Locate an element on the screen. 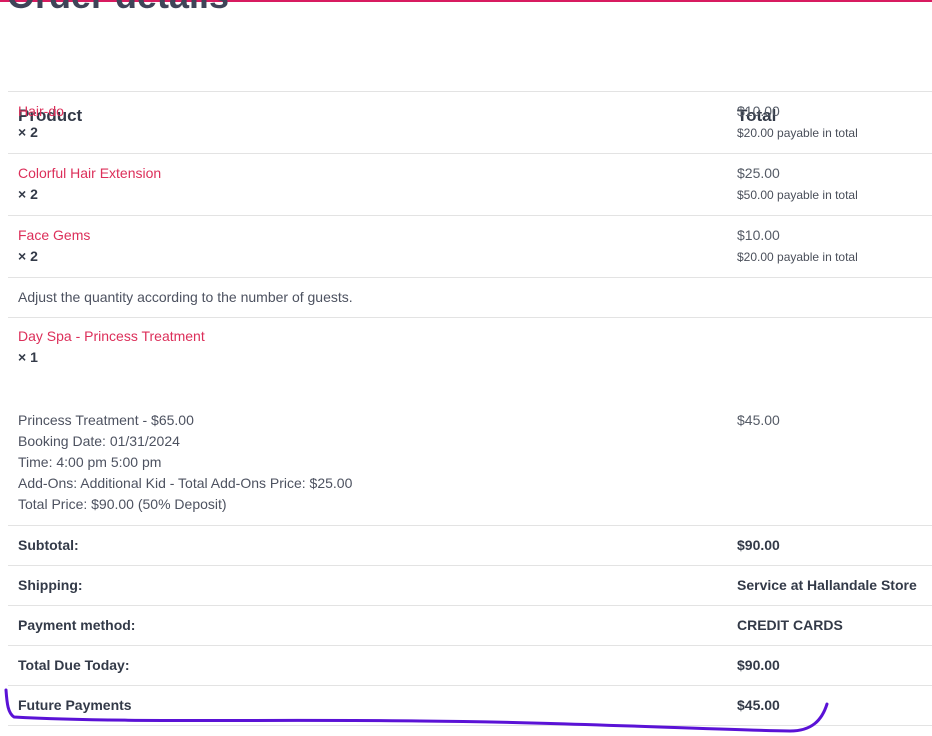 This screenshot has height=736, width=932. shipping-label: Shipping: is located at coordinates (50, 585).